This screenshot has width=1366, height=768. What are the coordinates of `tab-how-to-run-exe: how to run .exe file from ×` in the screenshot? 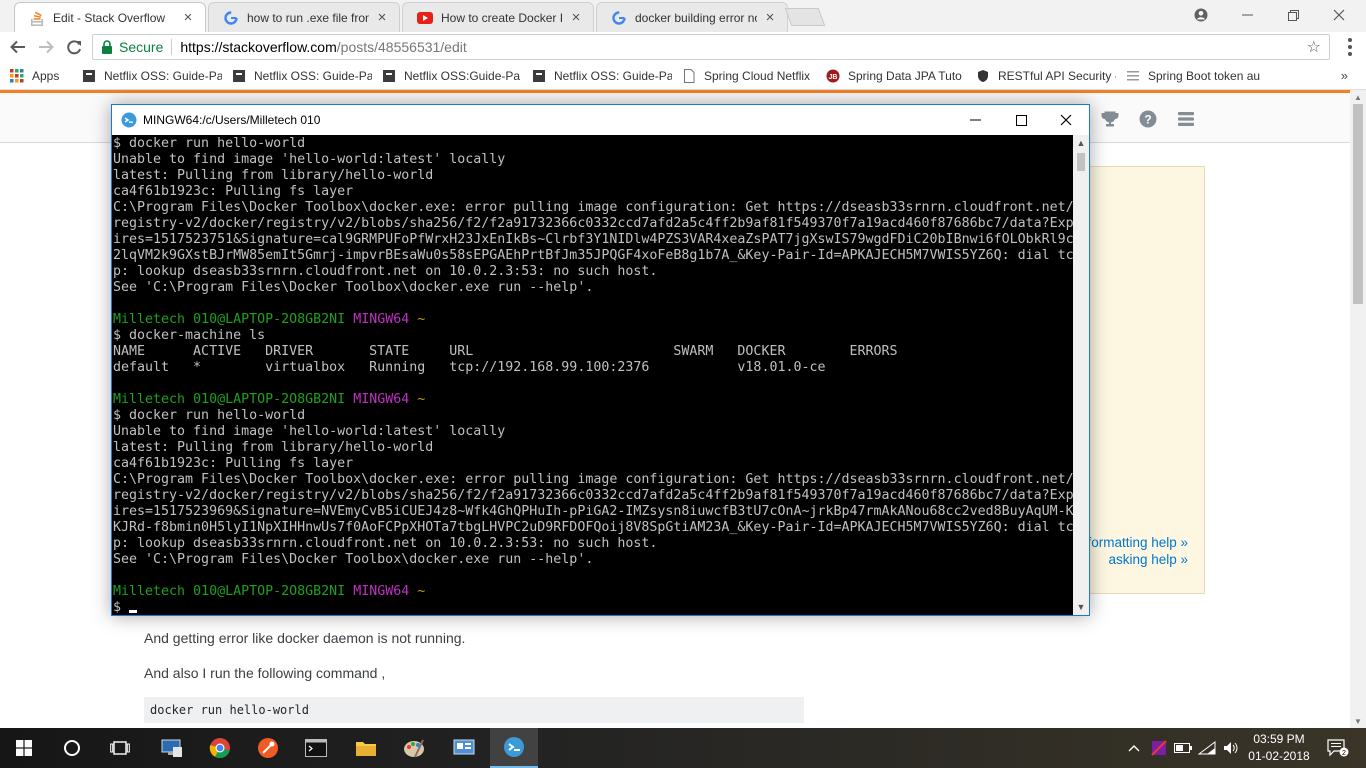 It's located at (304, 17).